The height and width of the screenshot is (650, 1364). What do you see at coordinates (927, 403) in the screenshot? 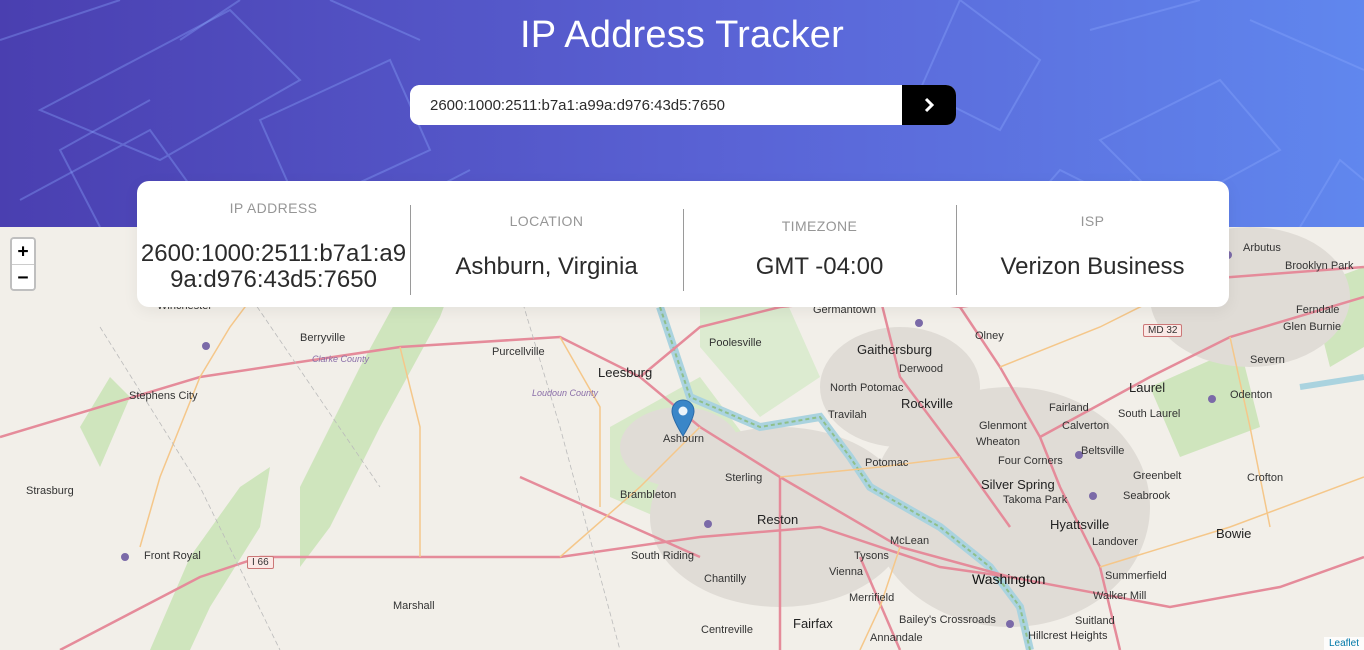
I see `map-label-rockville: Rockville` at bounding box center [927, 403].